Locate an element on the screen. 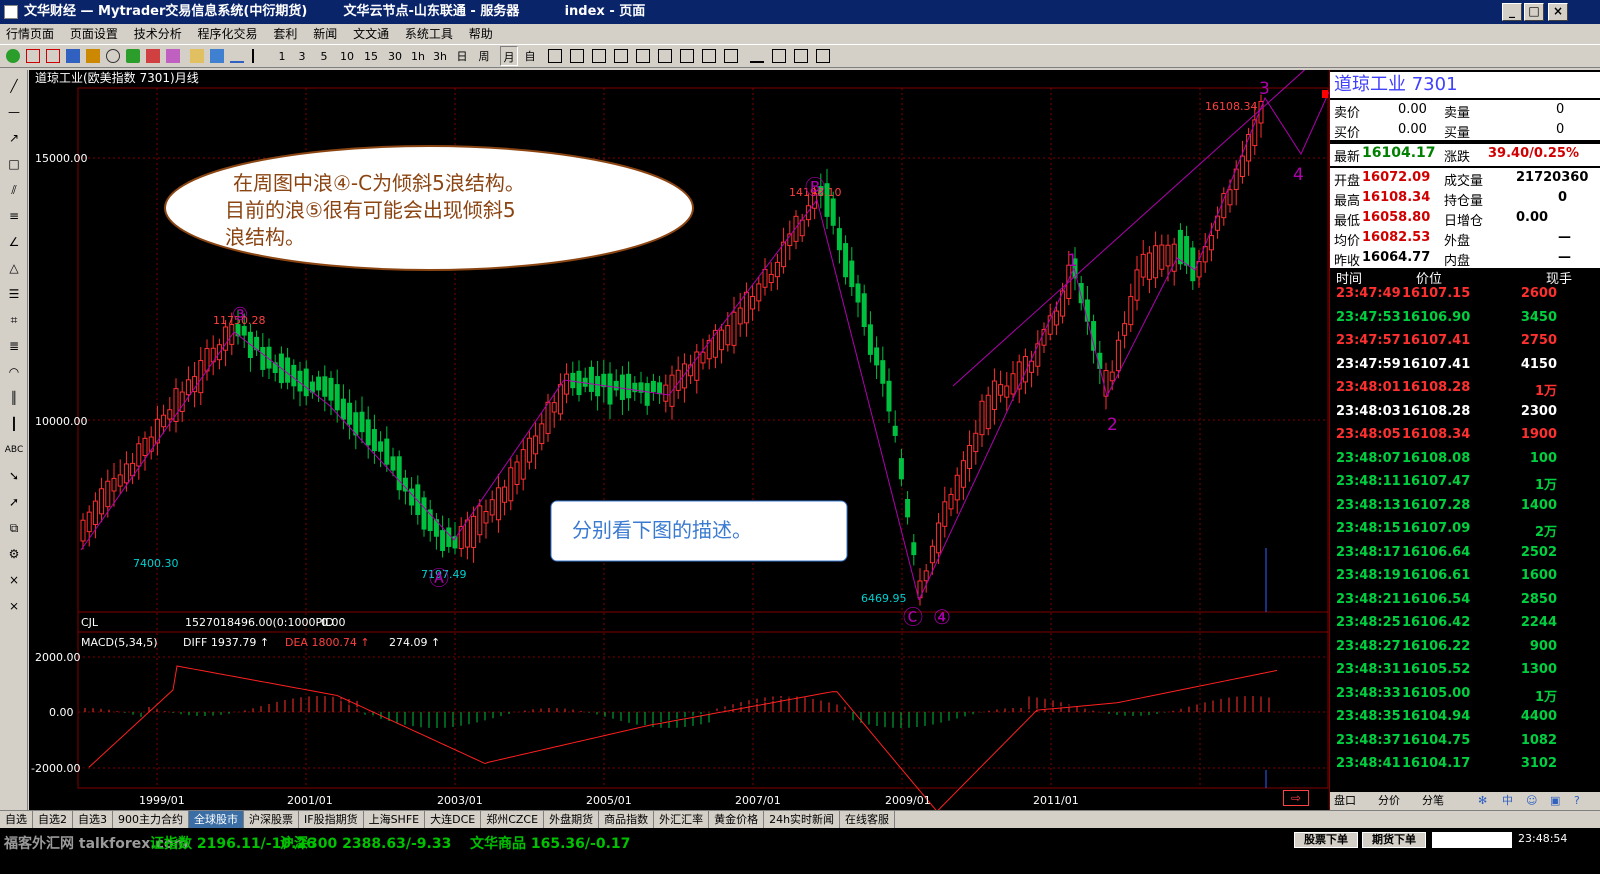  menu-news: 新闻 is located at coordinates (325, 34).